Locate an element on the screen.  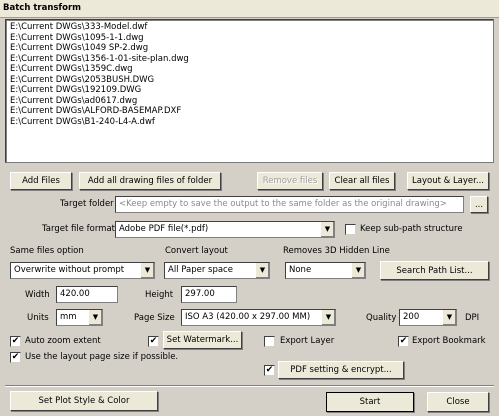
target-folder-label: Target folder is located at coordinates (87, 204).